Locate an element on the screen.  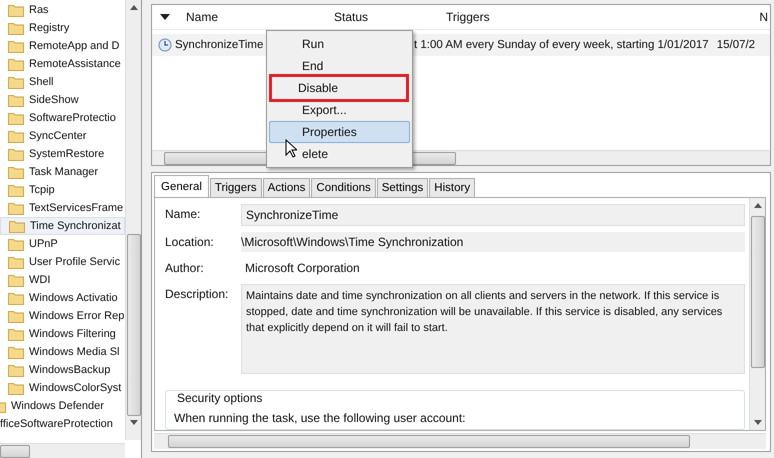
menu-item: elete is located at coordinates (339, 154).